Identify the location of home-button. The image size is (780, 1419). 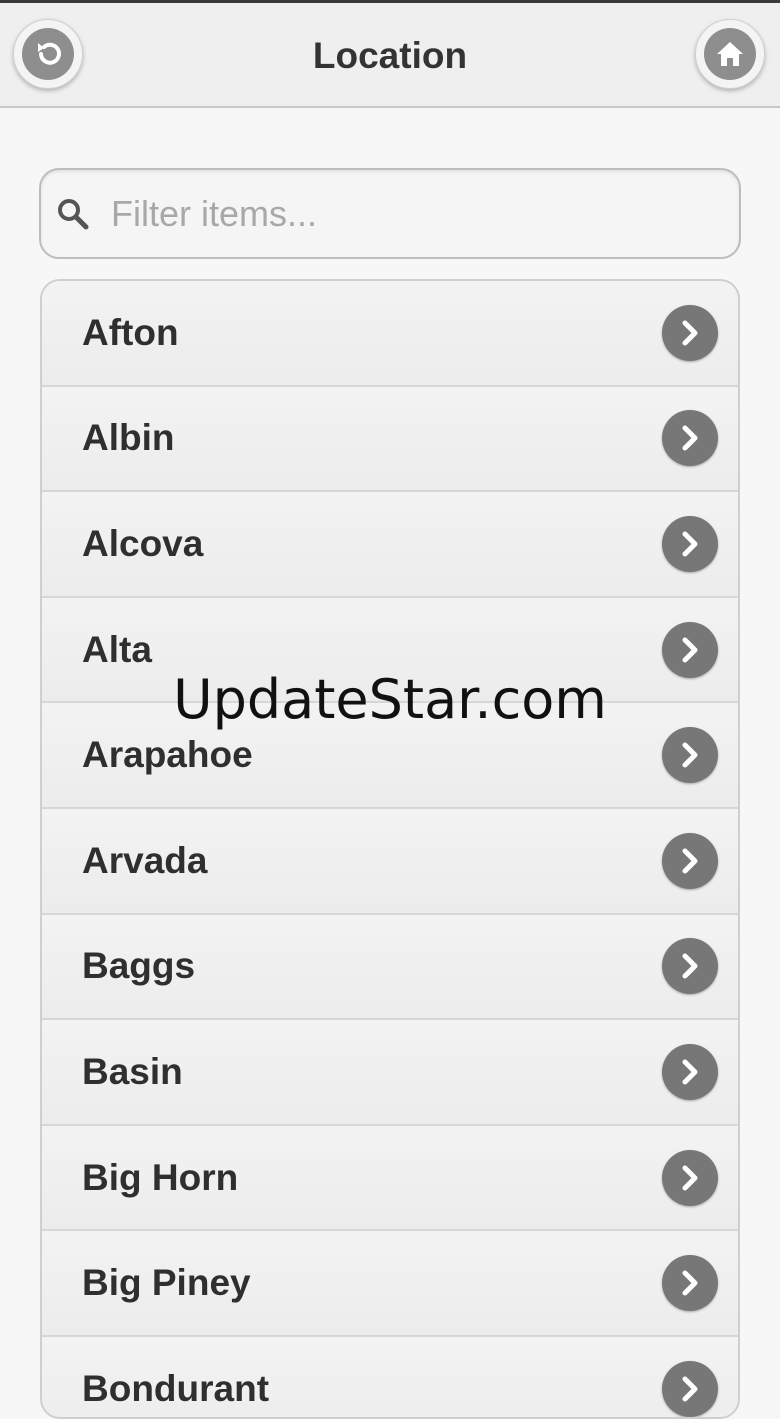
(730, 54).